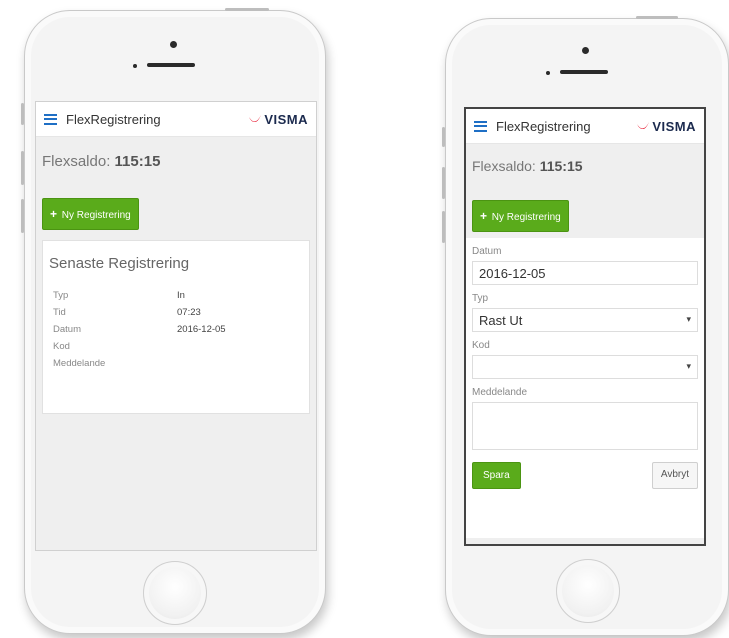 The image size is (729, 638). What do you see at coordinates (189, 312) in the screenshot?
I see `info-value: 07:23` at bounding box center [189, 312].